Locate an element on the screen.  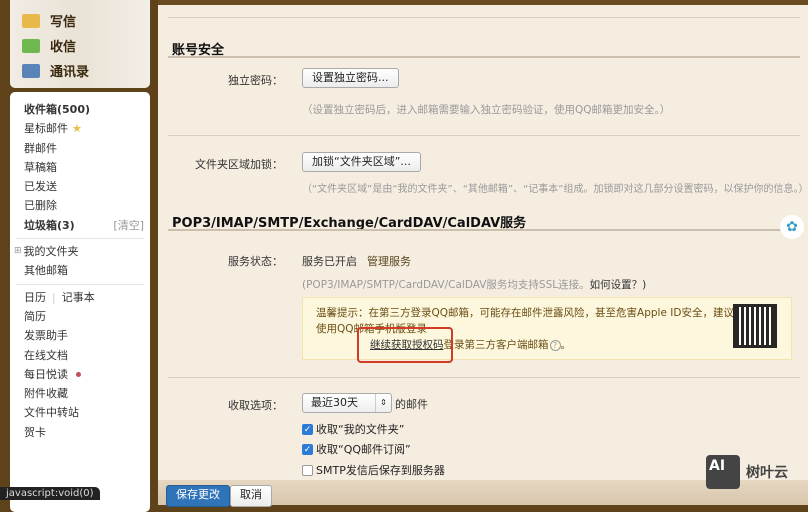
contacts-link: 通讯录 is located at coordinates (86, 70).